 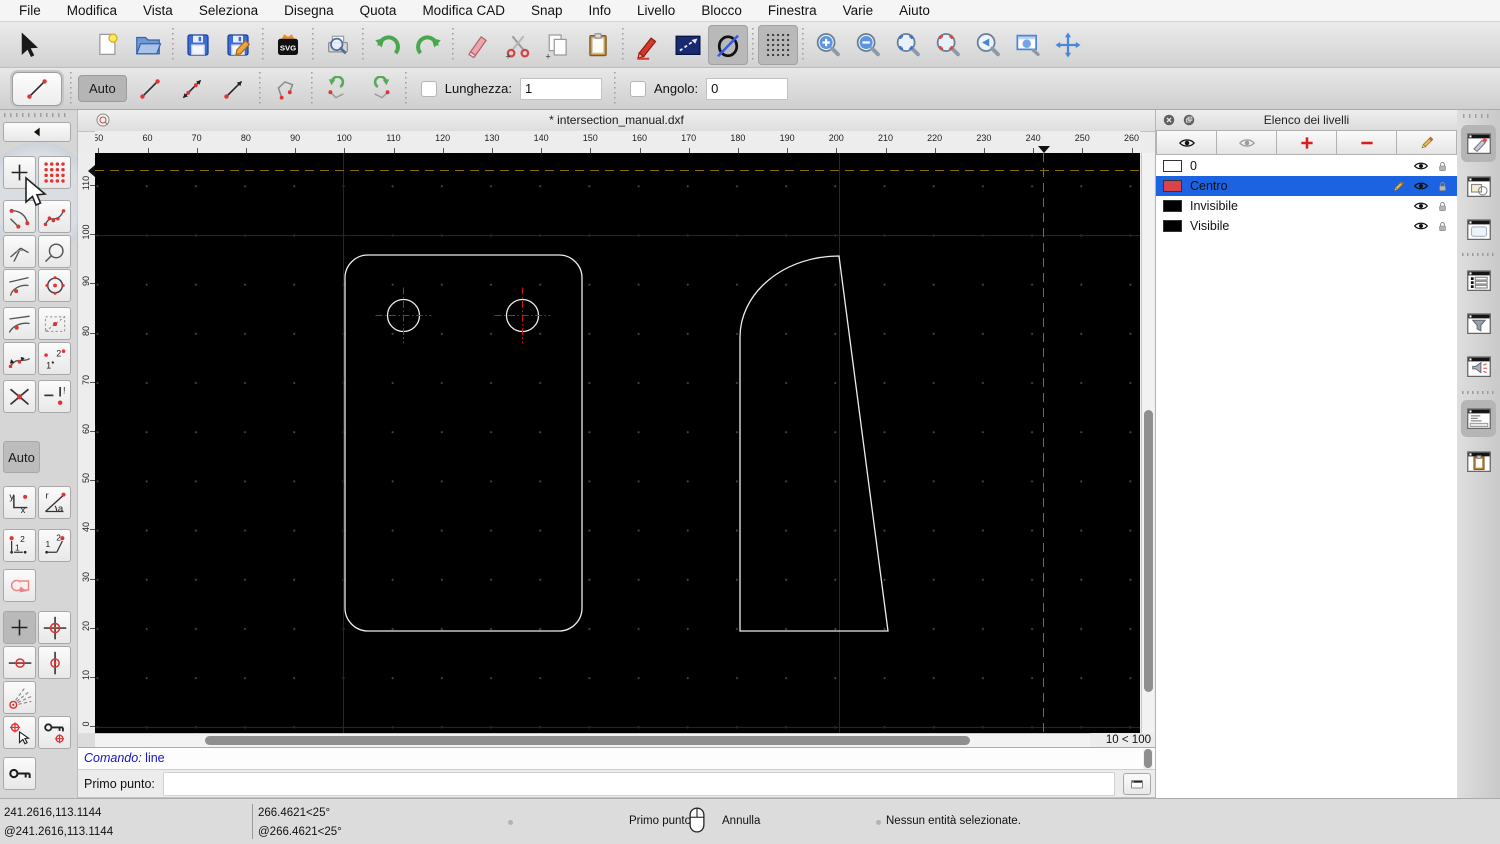 I want to click on dock-layer-list-toggle, so click(x=1478, y=280).